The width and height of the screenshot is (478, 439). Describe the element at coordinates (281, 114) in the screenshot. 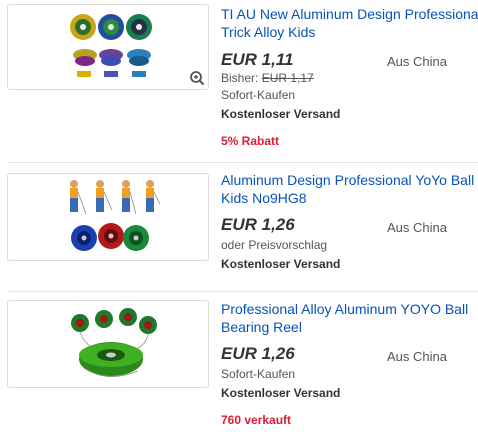

I see `shipping-info-1: Kostenloser Versand` at that location.